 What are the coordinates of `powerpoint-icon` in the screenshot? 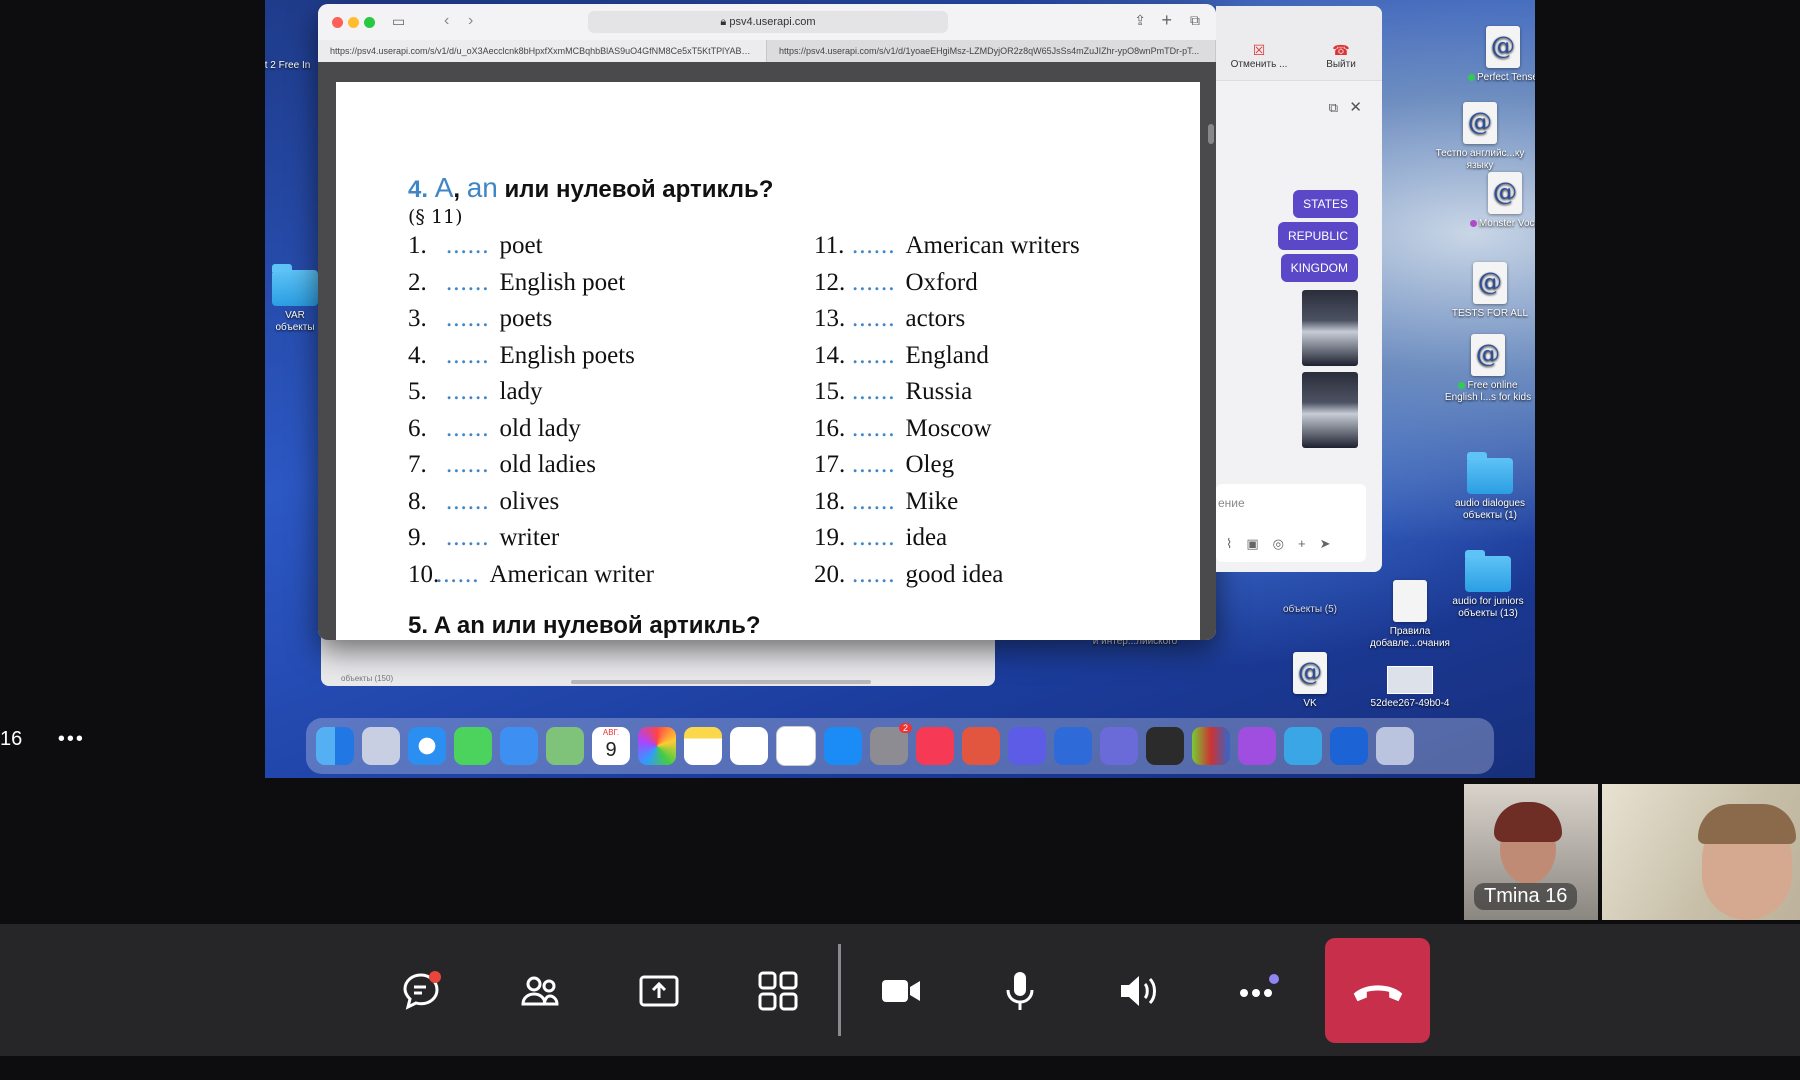 It's located at (981, 746).